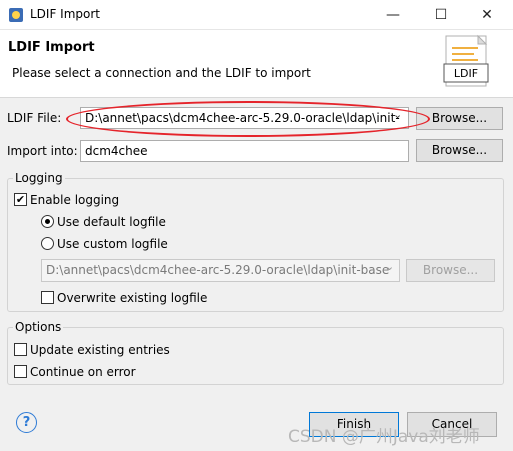 The image size is (513, 451). What do you see at coordinates (47, 243) in the screenshot?
I see `custom-logfile-radio` at bounding box center [47, 243].